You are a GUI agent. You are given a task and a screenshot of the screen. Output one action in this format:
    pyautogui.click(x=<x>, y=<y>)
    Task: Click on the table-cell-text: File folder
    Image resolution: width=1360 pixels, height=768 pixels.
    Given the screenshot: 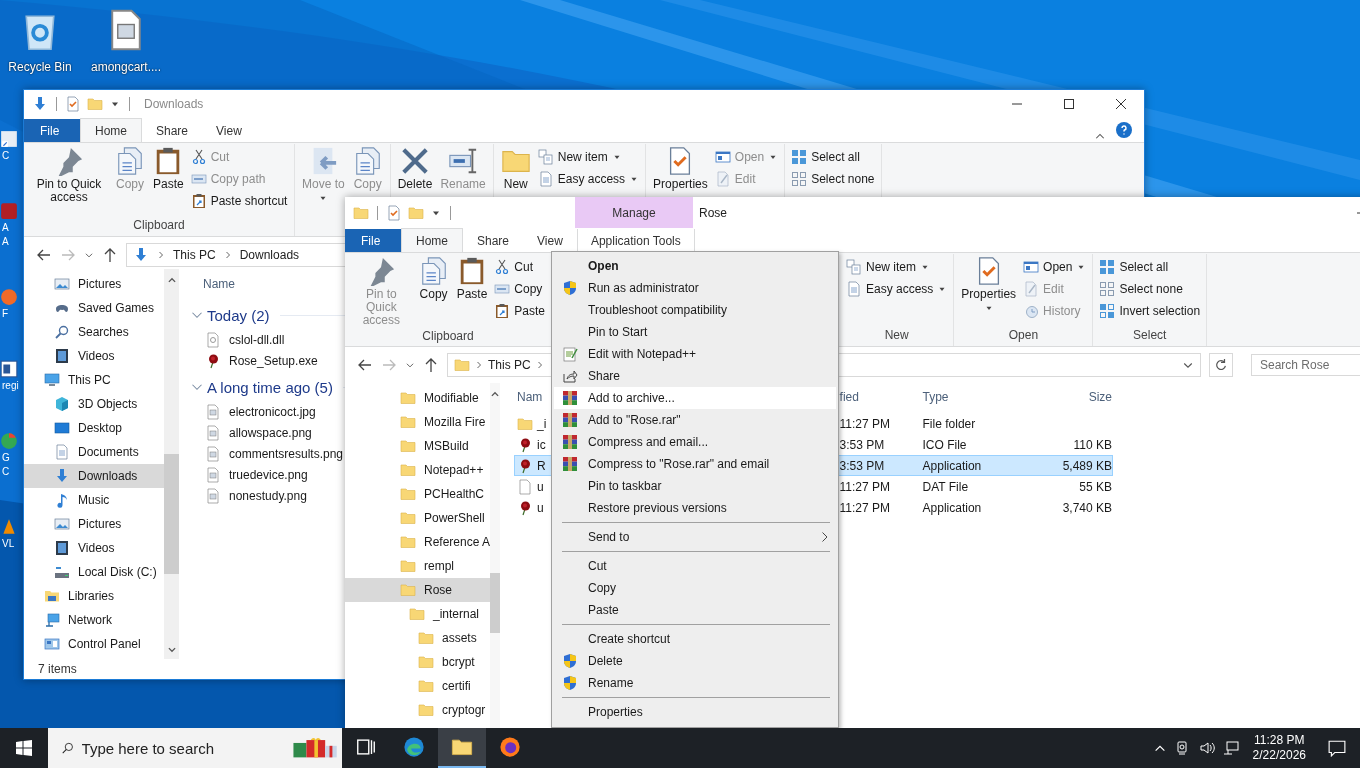 What is the action you would take?
    pyautogui.click(x=949, y=423)
    